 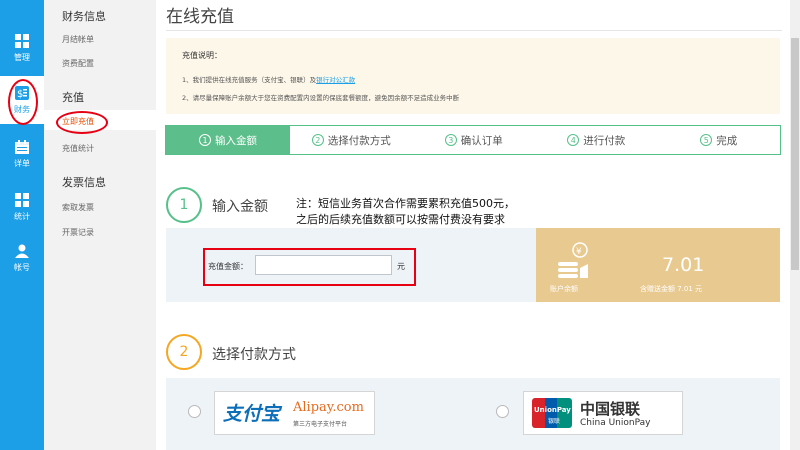 What do you see at coordinates (84, 16) in the screenshot?
I see `subnav-group-finance-info: 财务信息` at bounding box center [84, 16].